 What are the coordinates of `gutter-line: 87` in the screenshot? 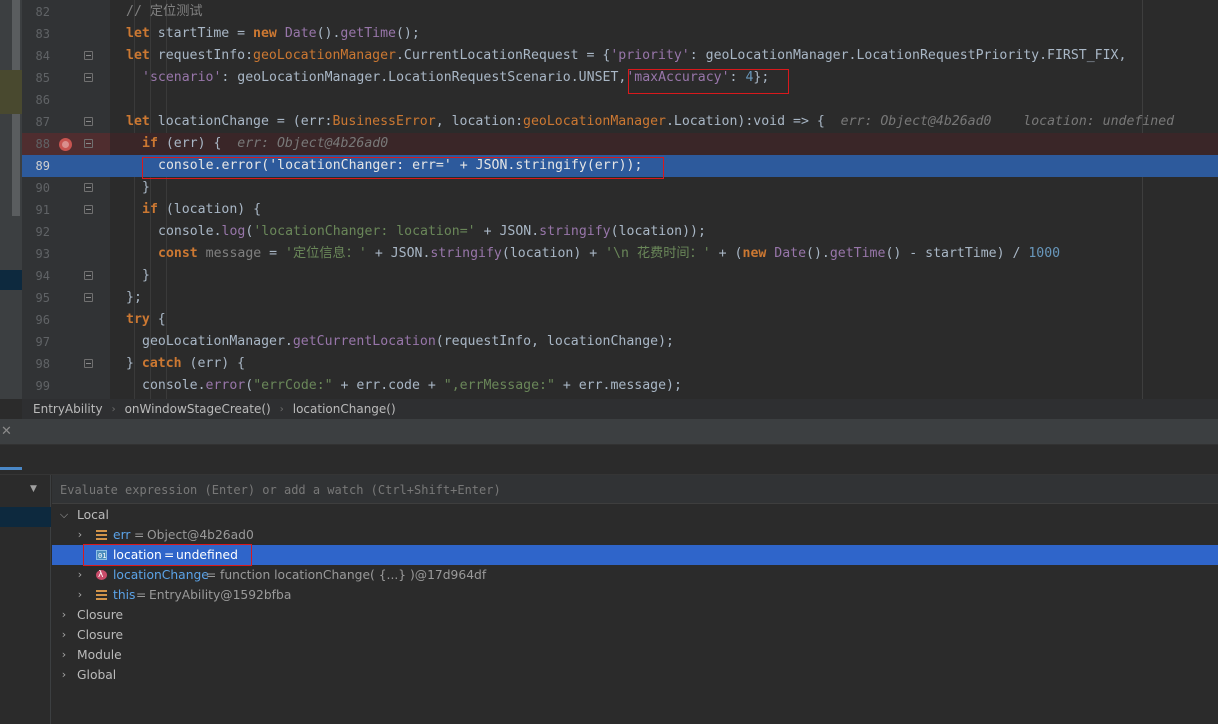 It's located at (66, 122).